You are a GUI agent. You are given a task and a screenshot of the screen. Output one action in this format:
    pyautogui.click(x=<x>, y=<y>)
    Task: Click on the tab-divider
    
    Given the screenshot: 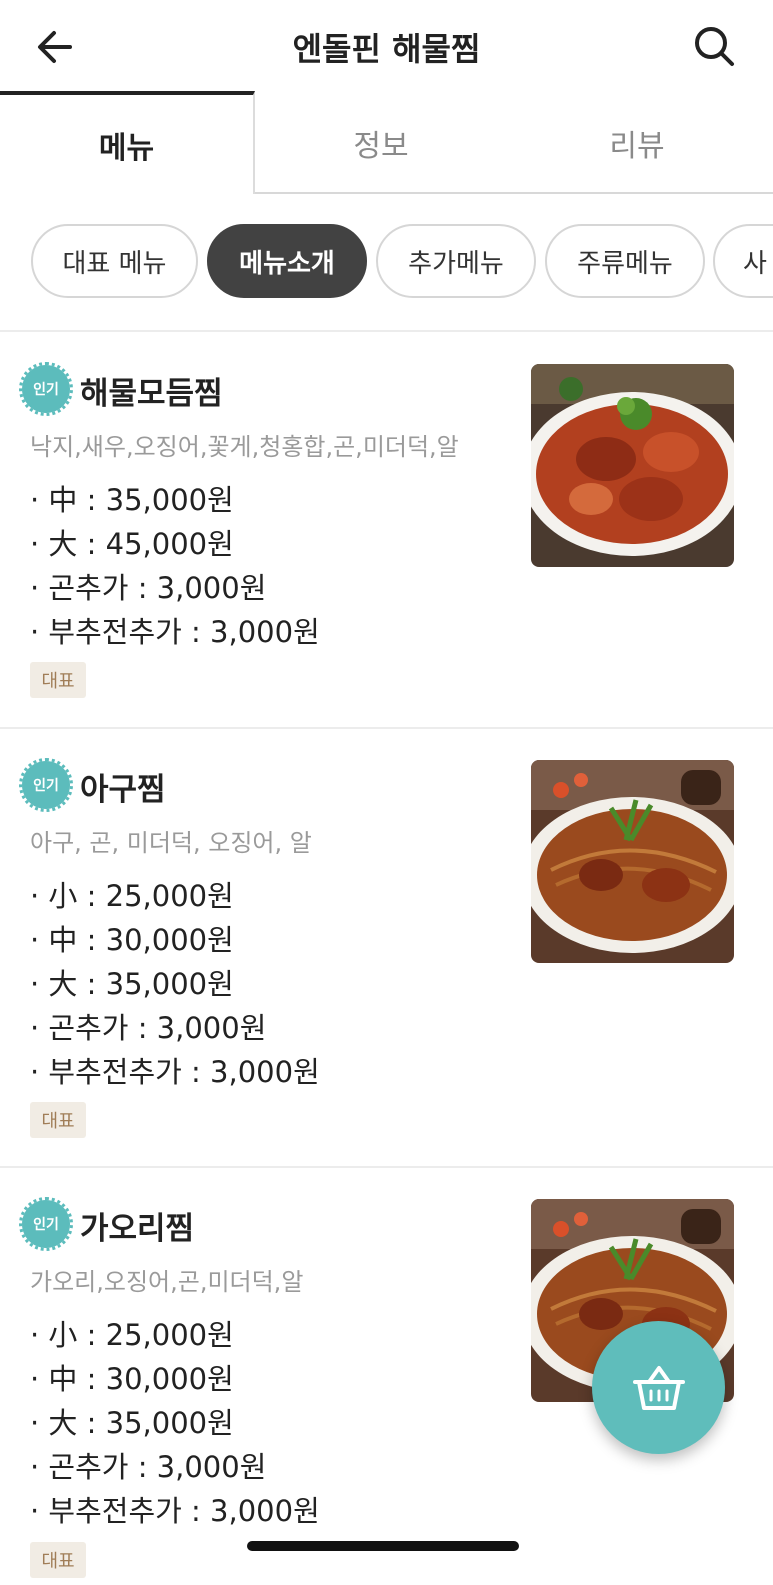 What is the action you would take?
    pyautogui.click(x=514, y=193)
    